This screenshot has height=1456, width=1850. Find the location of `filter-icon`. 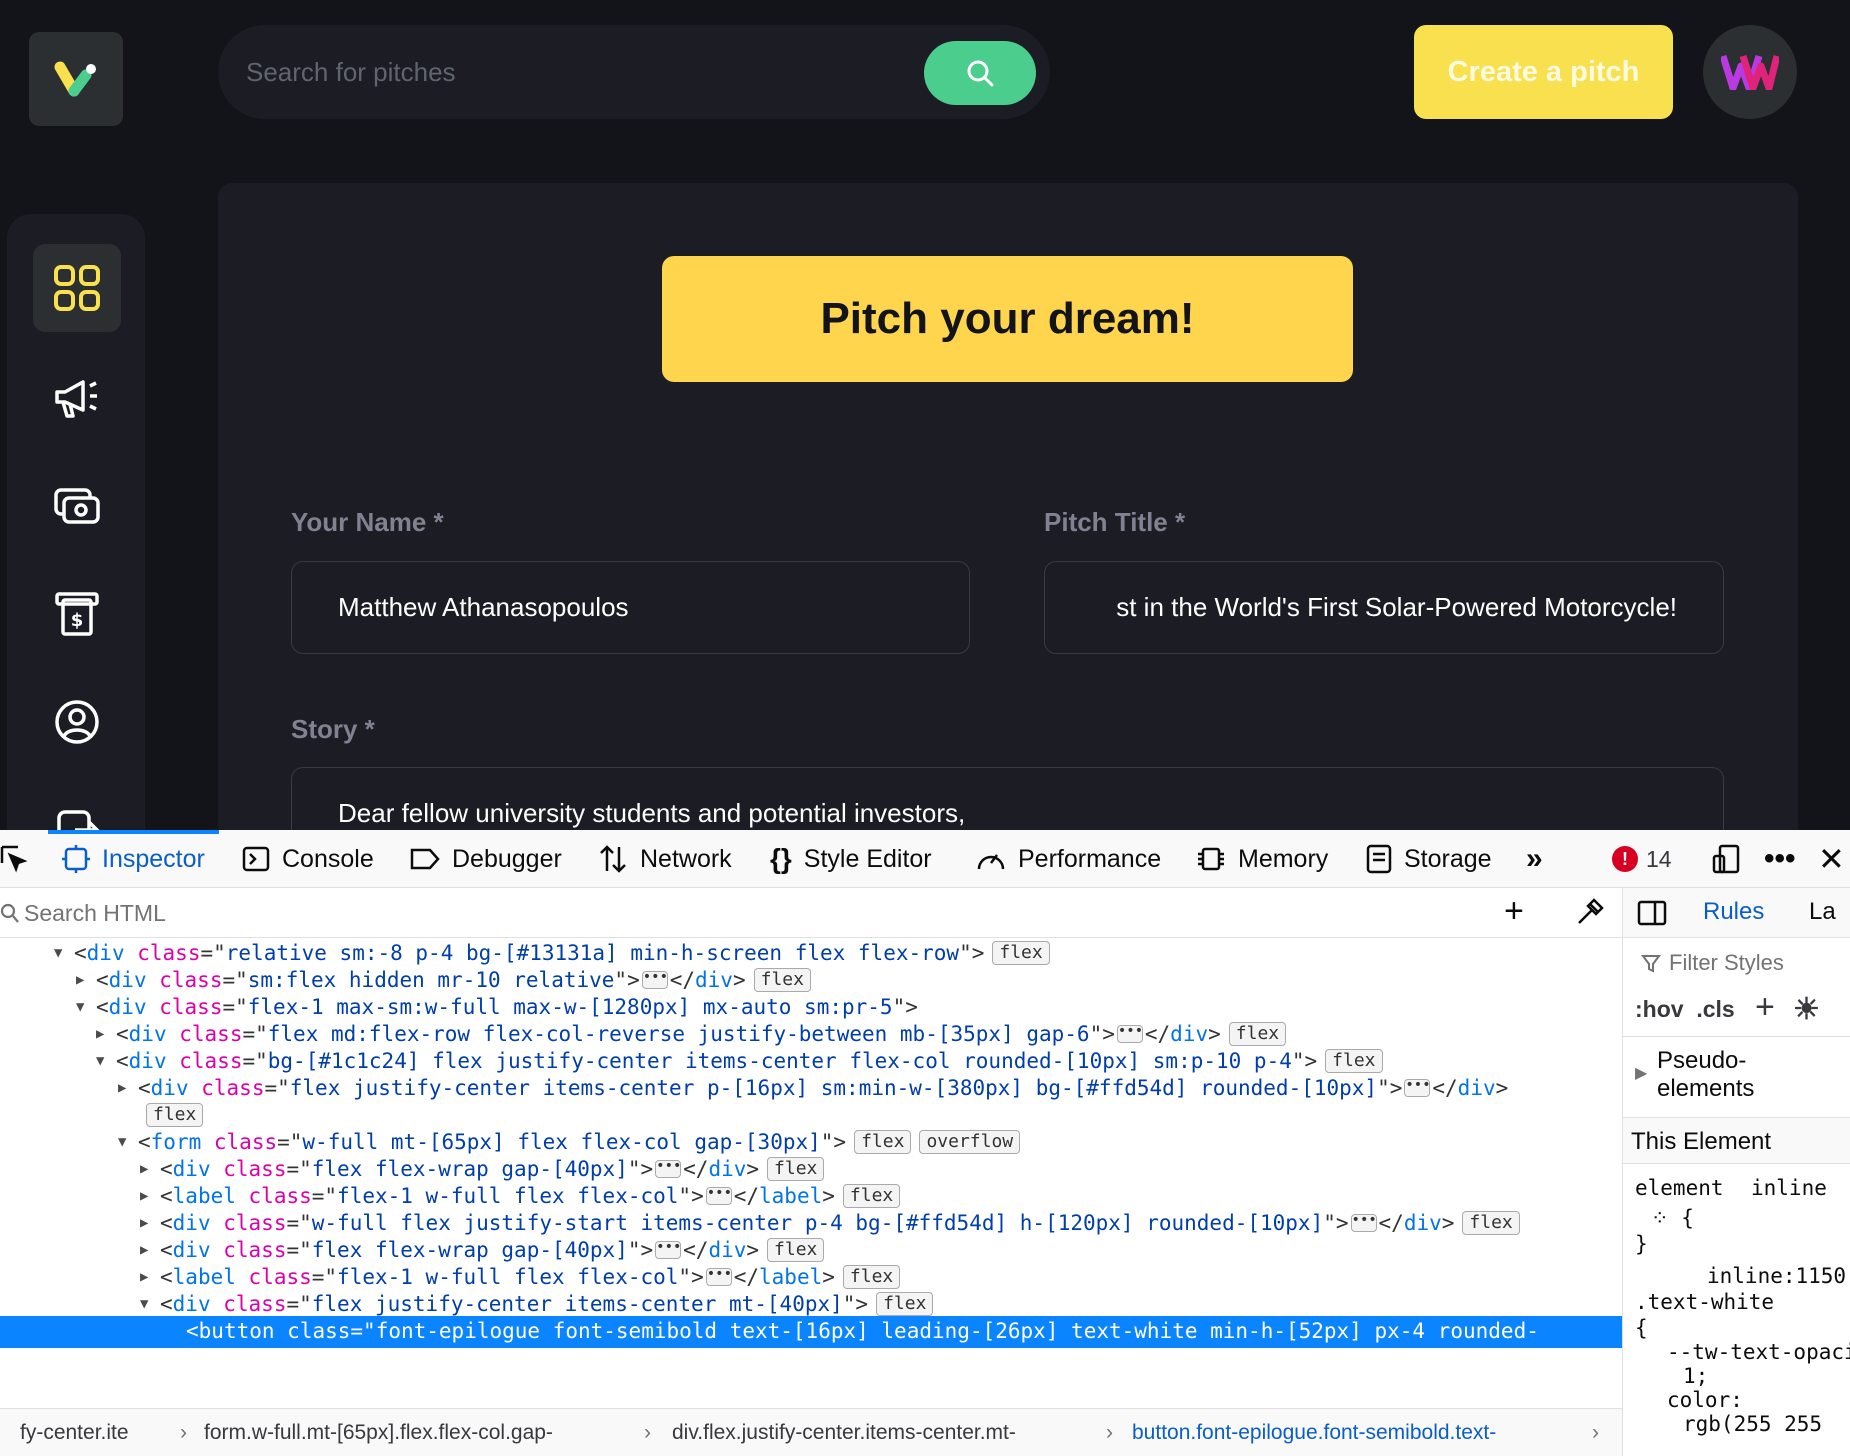

filter-icon is located at coordinates (1651, 964).